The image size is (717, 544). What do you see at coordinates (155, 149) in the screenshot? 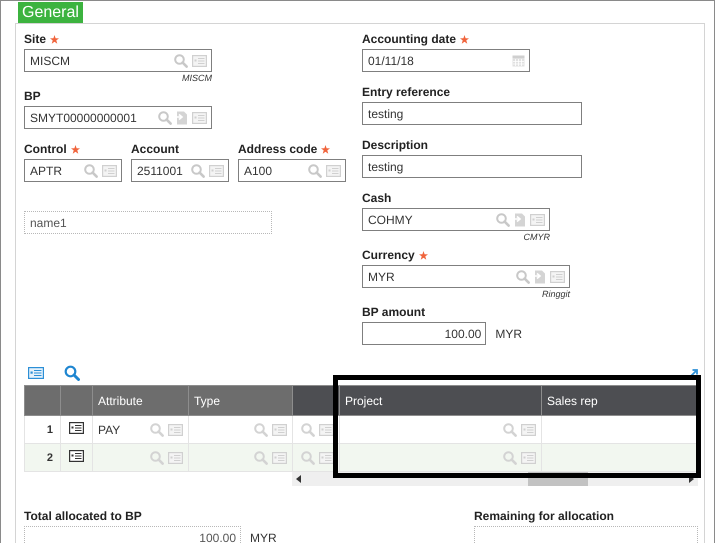
I see `field-label: Account` at bounding box center [155, 149].